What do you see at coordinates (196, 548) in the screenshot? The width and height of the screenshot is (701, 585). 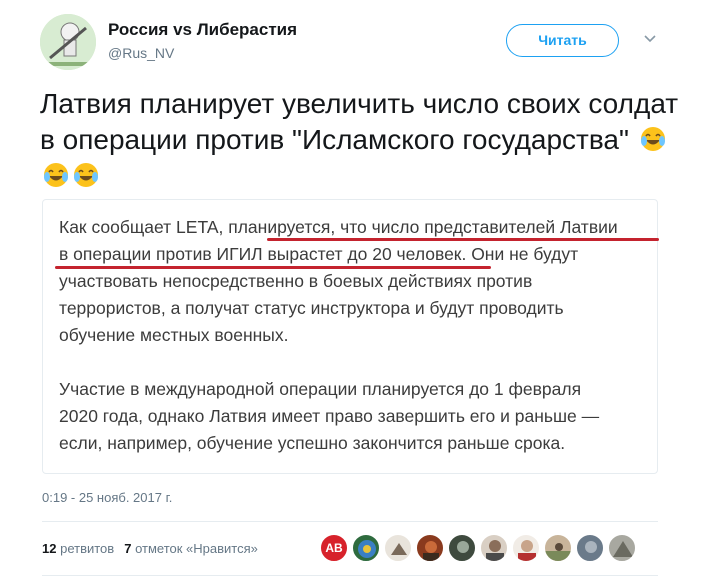 I see `likes-label: отметок «Нравится»` at bounding box center [196, 548].